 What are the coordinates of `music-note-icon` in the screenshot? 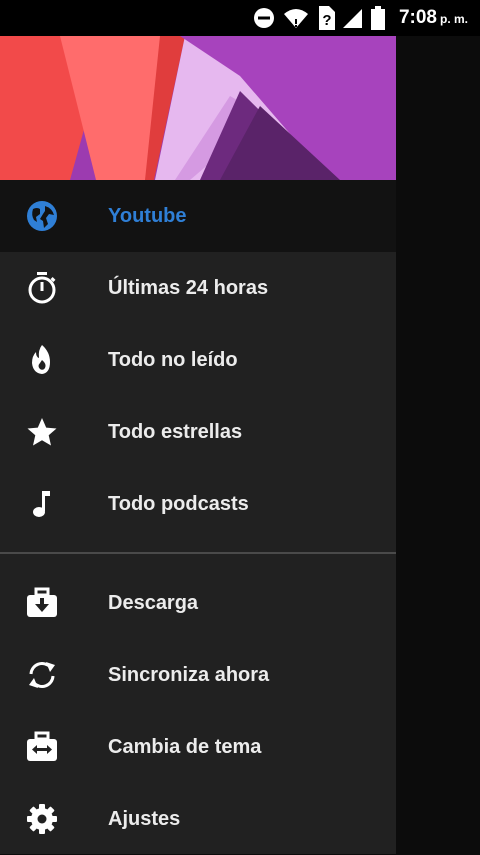 It's located at (42, 504).